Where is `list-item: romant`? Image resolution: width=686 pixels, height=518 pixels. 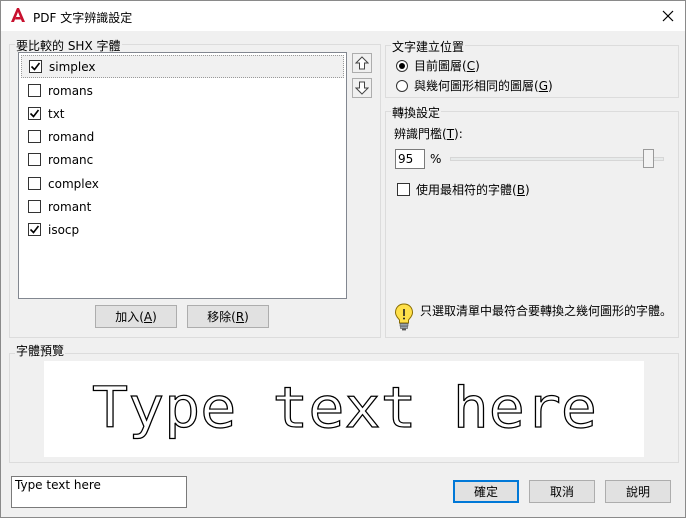 list-item: romant is located at coordinates (182, 206).